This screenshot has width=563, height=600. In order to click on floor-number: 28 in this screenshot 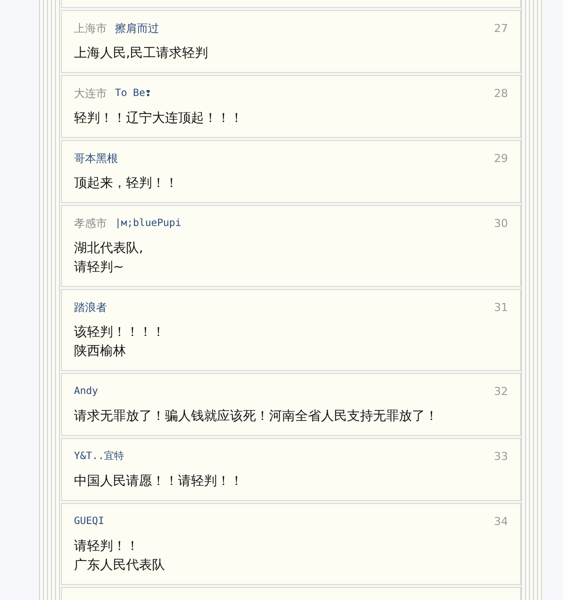, I will do `click(501, 93)`.